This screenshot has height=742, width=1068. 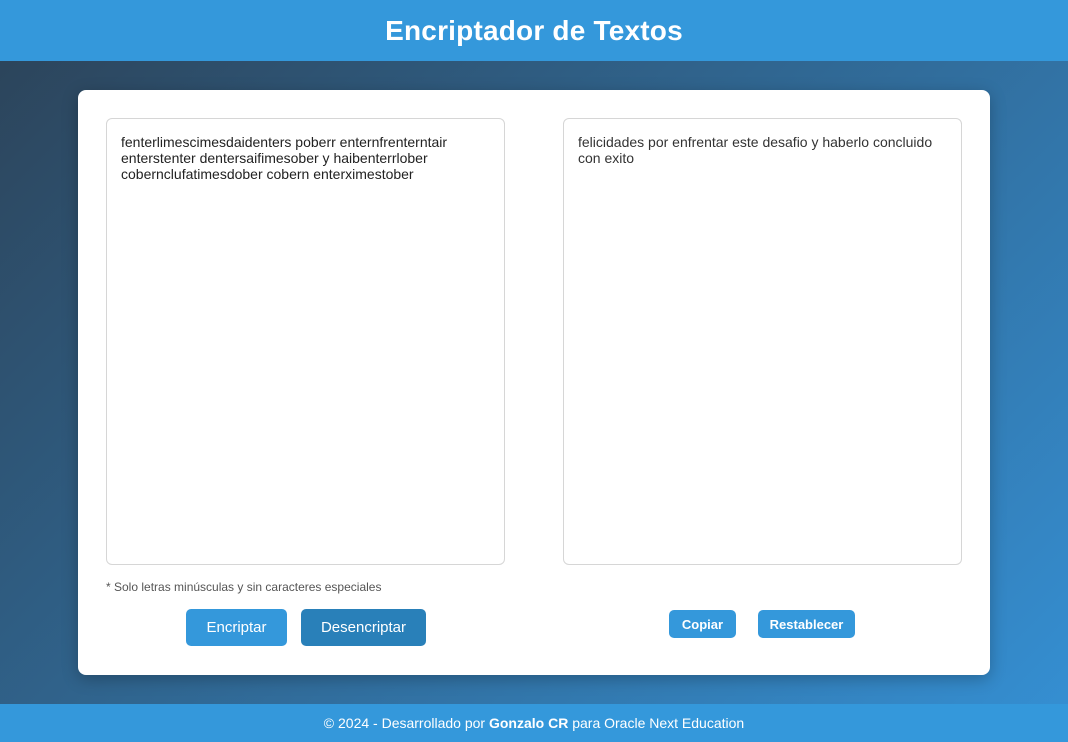 What do you see at coordinates (806, 624) in the screenshot?
I see `reset-button: Restablecer` at bounding box center [806, 624].